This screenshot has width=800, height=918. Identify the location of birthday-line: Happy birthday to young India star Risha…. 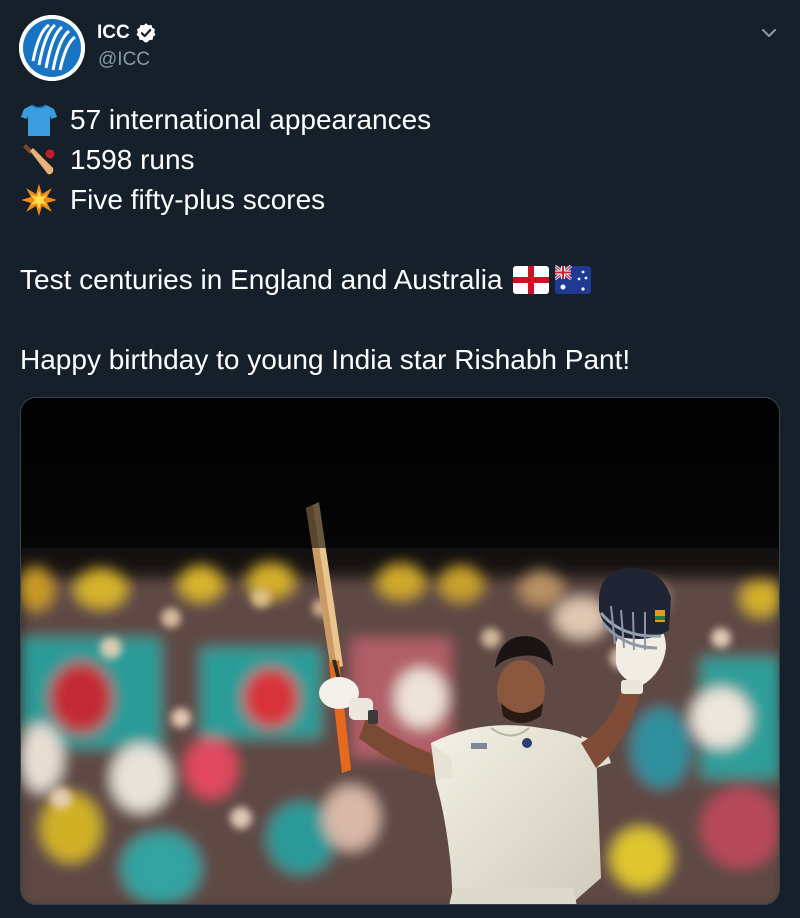
(400, 360).